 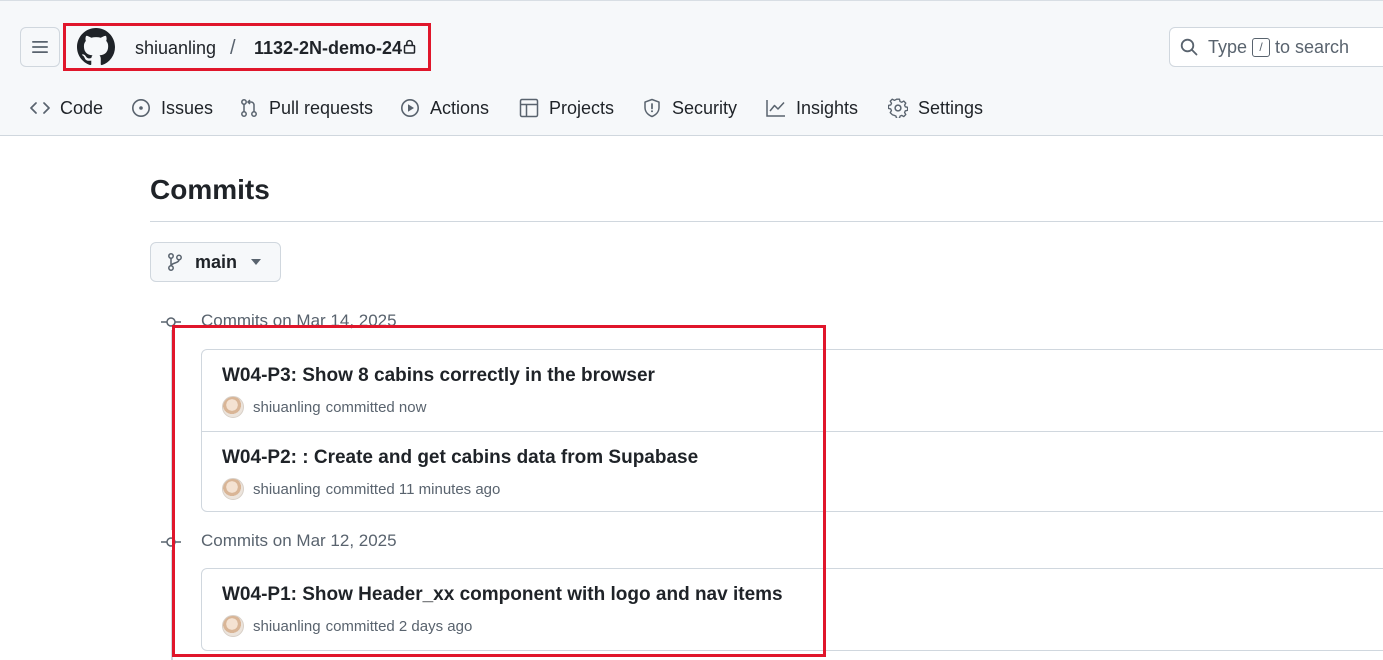 What do you see at coordinates (766, 221) in the screenshot?
I see `title-divider` at bounding box center [766, 221].